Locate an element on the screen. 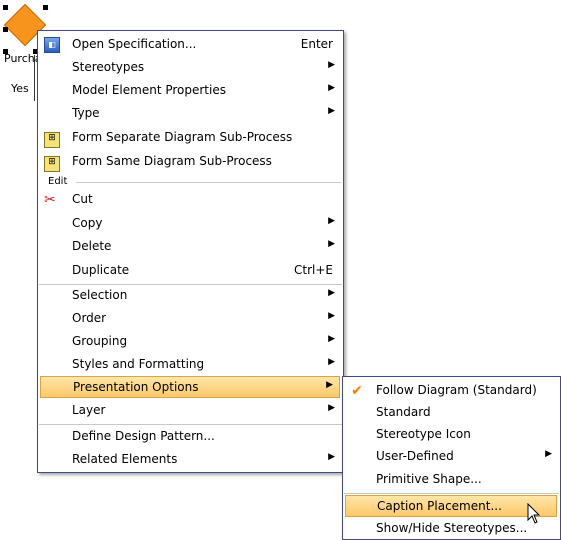 This screenshot has height=540, width=561. branch-label: Yes is located at coordinates (20, 88).